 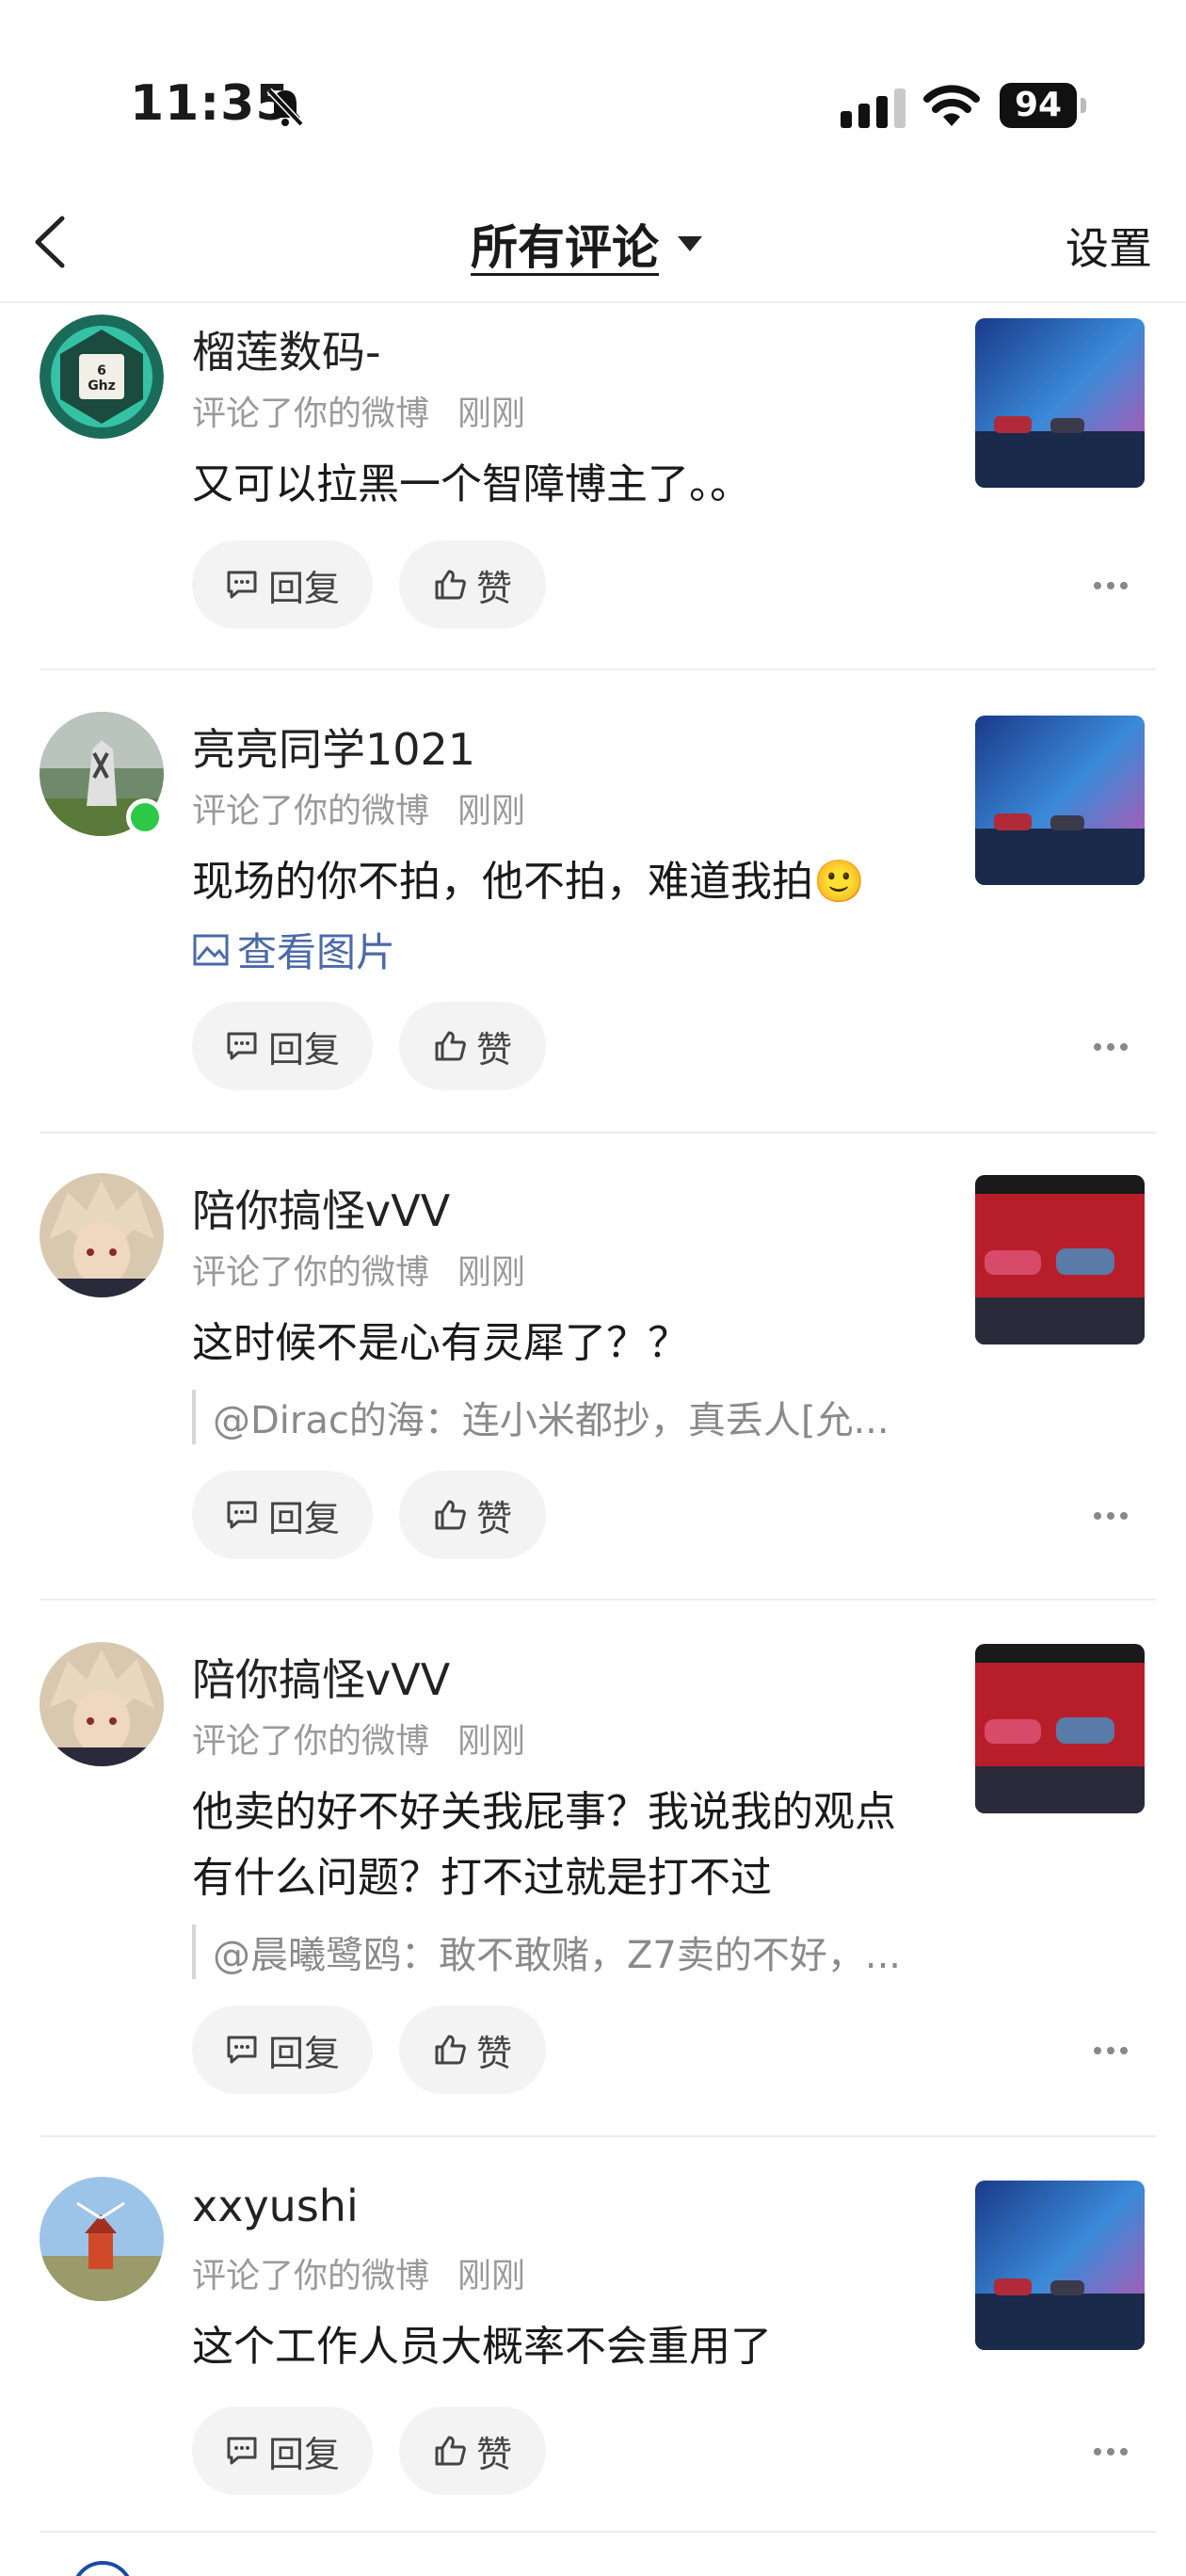 What do you see at coordinates (593, 94) in the screenshot?
I see `status-bar: 11:35 94` at bounding box center [593, 94].